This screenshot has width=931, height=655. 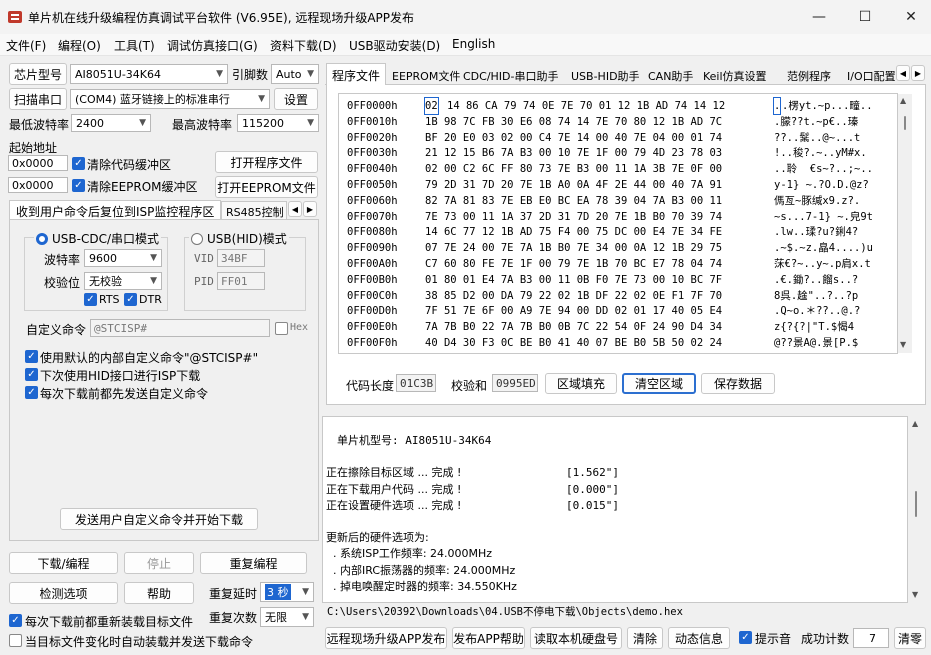 What do you see at coordinates (159, 593) in the screenshot?
I see `help-button: 帮助` at bounding box center [159, 593].